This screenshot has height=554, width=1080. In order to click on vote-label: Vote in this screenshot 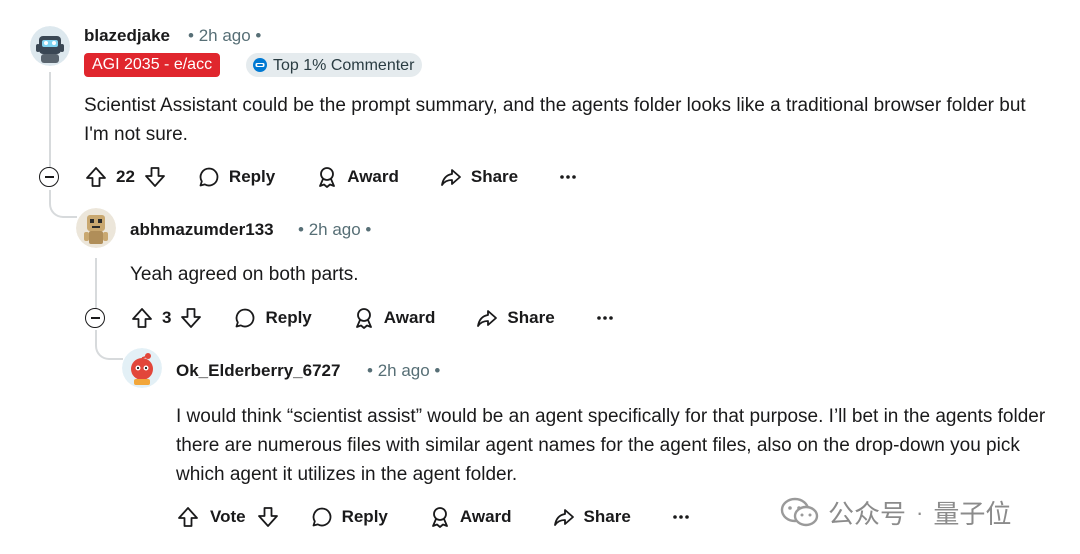, I will do `click(228, 516)`.